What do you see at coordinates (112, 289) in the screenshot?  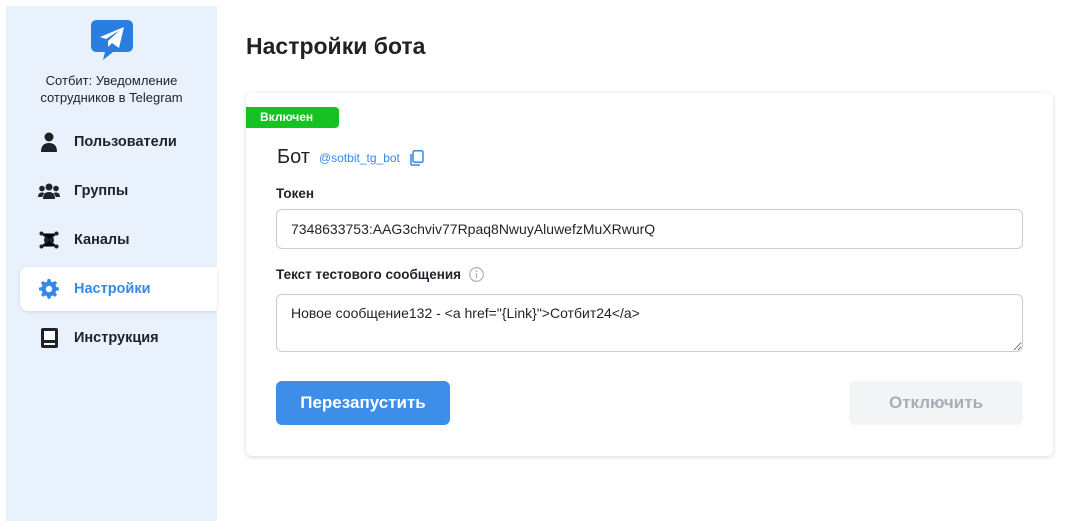 I see `sidebar-item-label: Настройки` at bounding box center [112, 289].